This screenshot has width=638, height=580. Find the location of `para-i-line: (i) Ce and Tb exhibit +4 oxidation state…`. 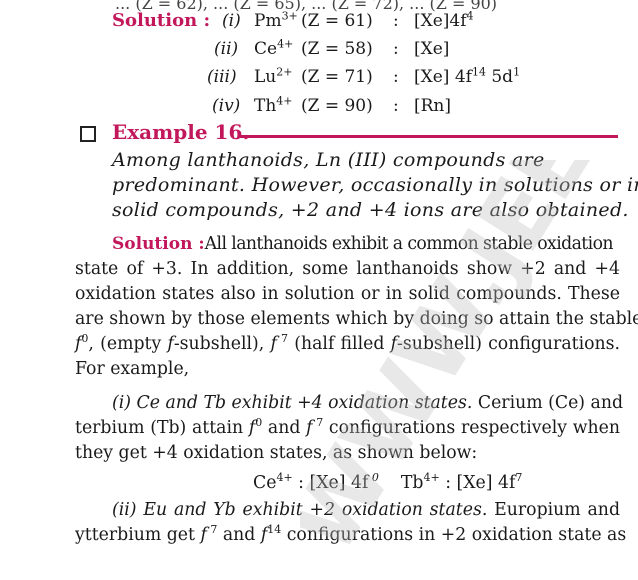

para-i-line: (i) Ce and Tb exhibit +4 oxidation state… is located at coordinates (368, 403).